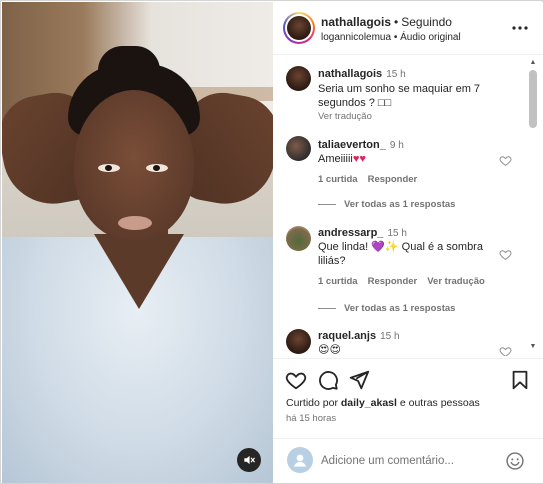  Describe the element at coordinates (533, 206) in the screenshot. I see `comments-scrollbar: ▲ ▼` at that location.